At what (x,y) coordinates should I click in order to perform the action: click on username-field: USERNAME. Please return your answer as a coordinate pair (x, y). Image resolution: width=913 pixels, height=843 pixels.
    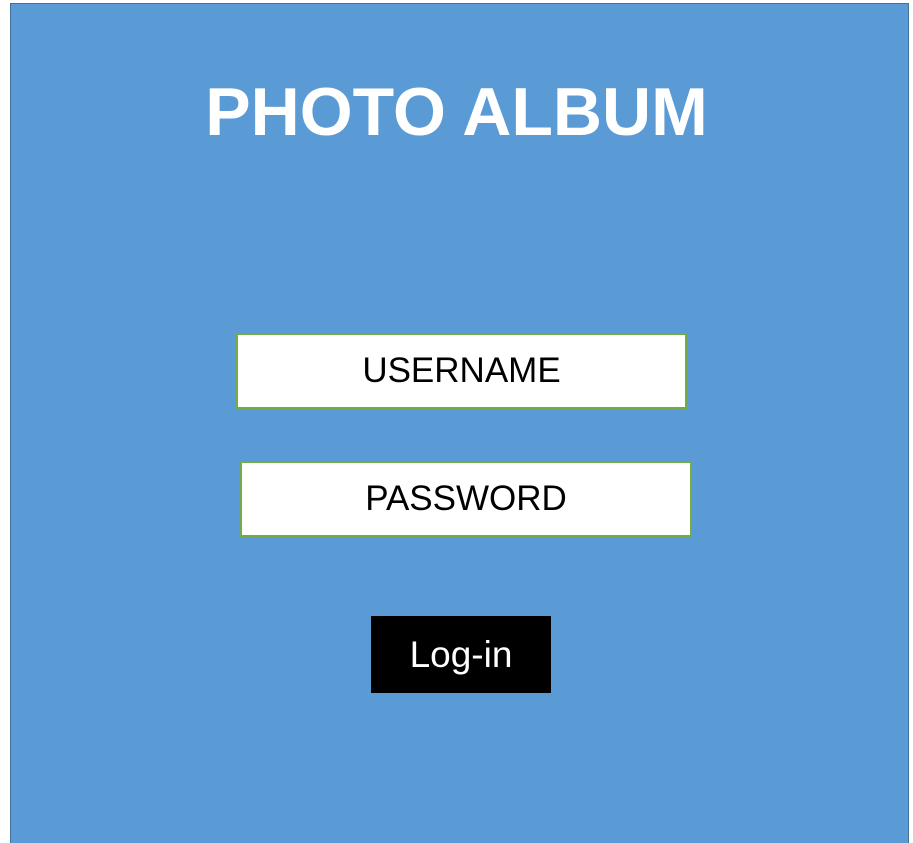
    Looking at the image, I should click on (461, 371).